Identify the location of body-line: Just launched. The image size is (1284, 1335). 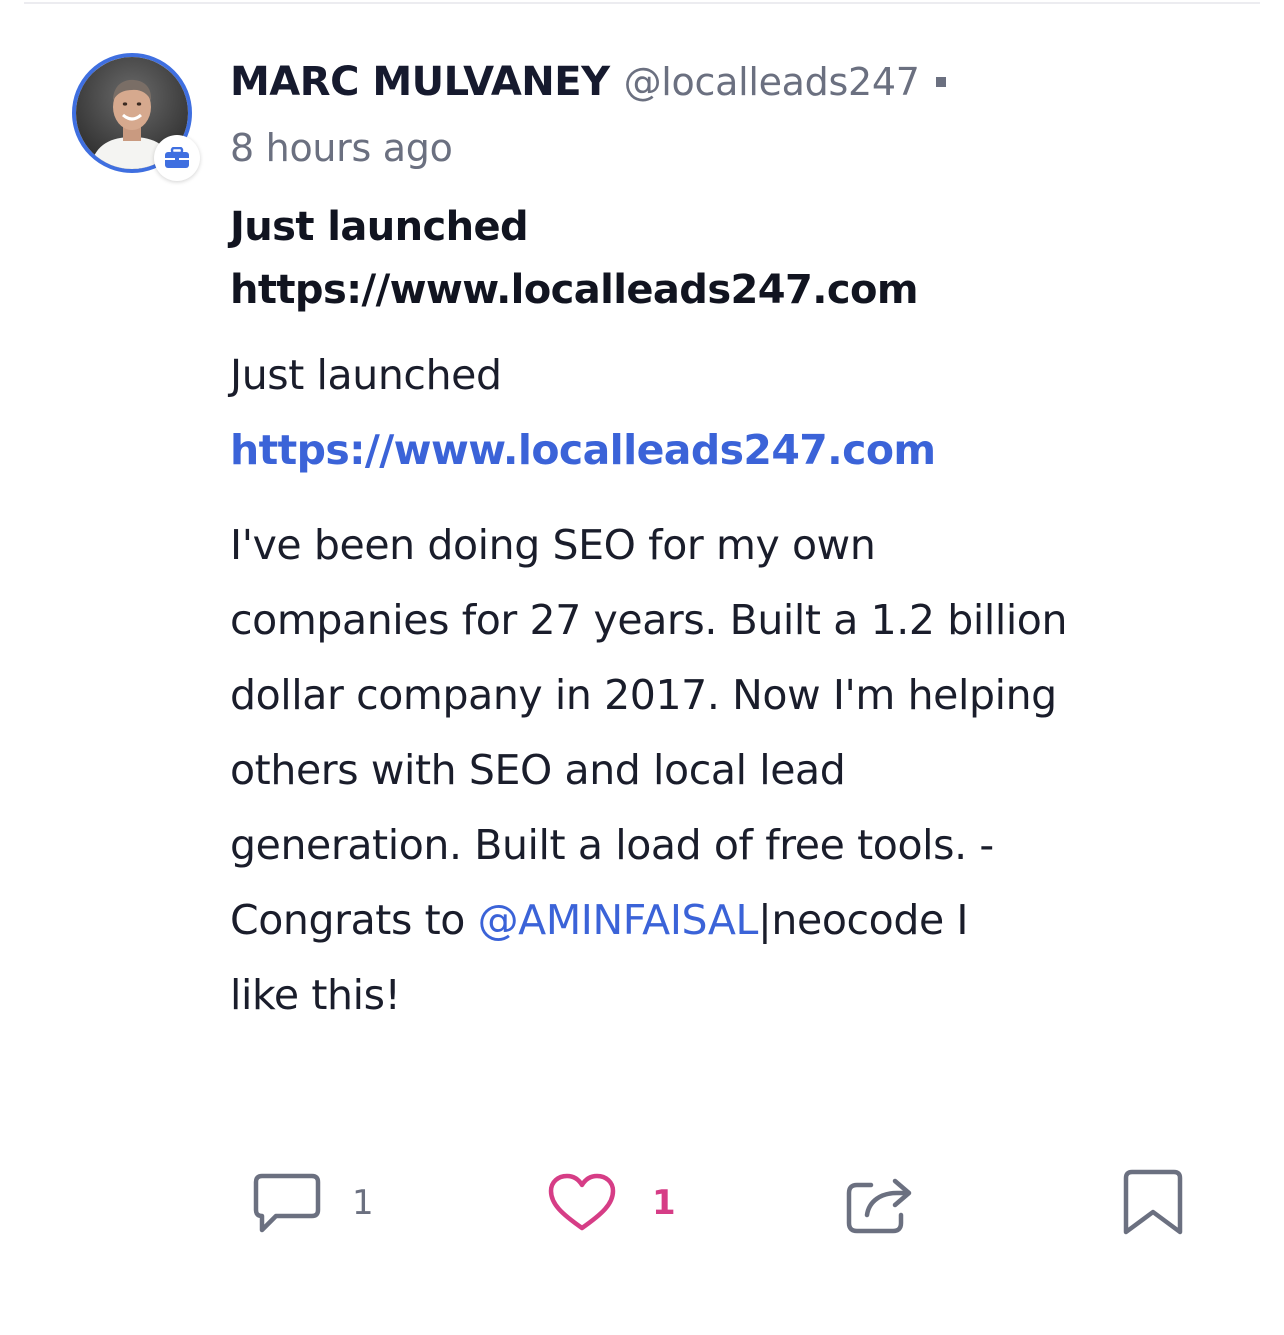
(366, 375).